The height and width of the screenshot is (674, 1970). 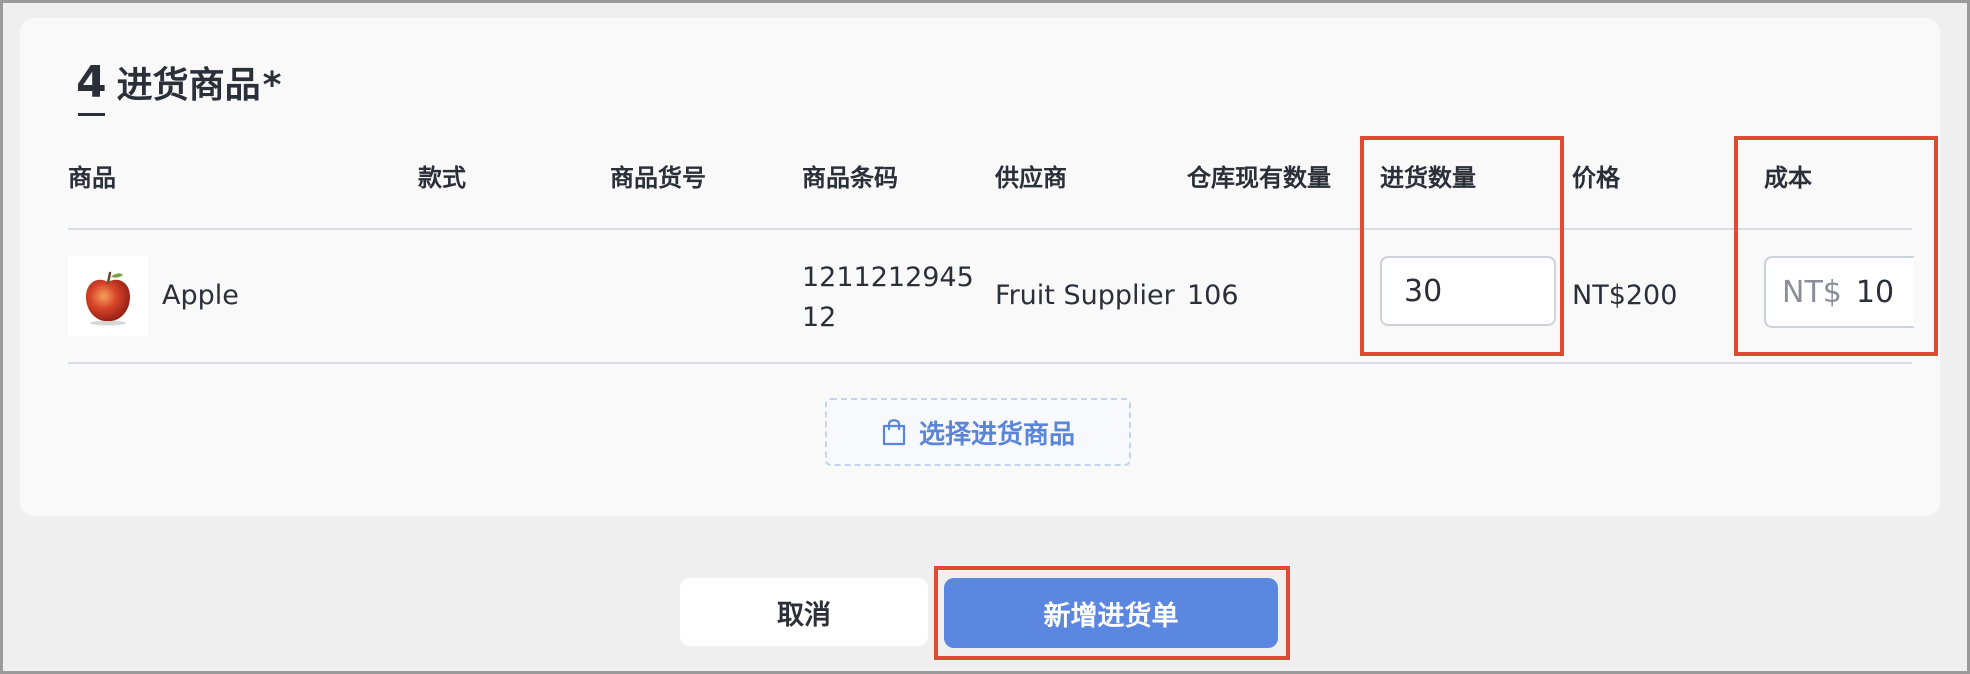 What do you see at coordinates (990, 229) in the screenshot?
I see `header-divider` at bounding box center [990, 229].